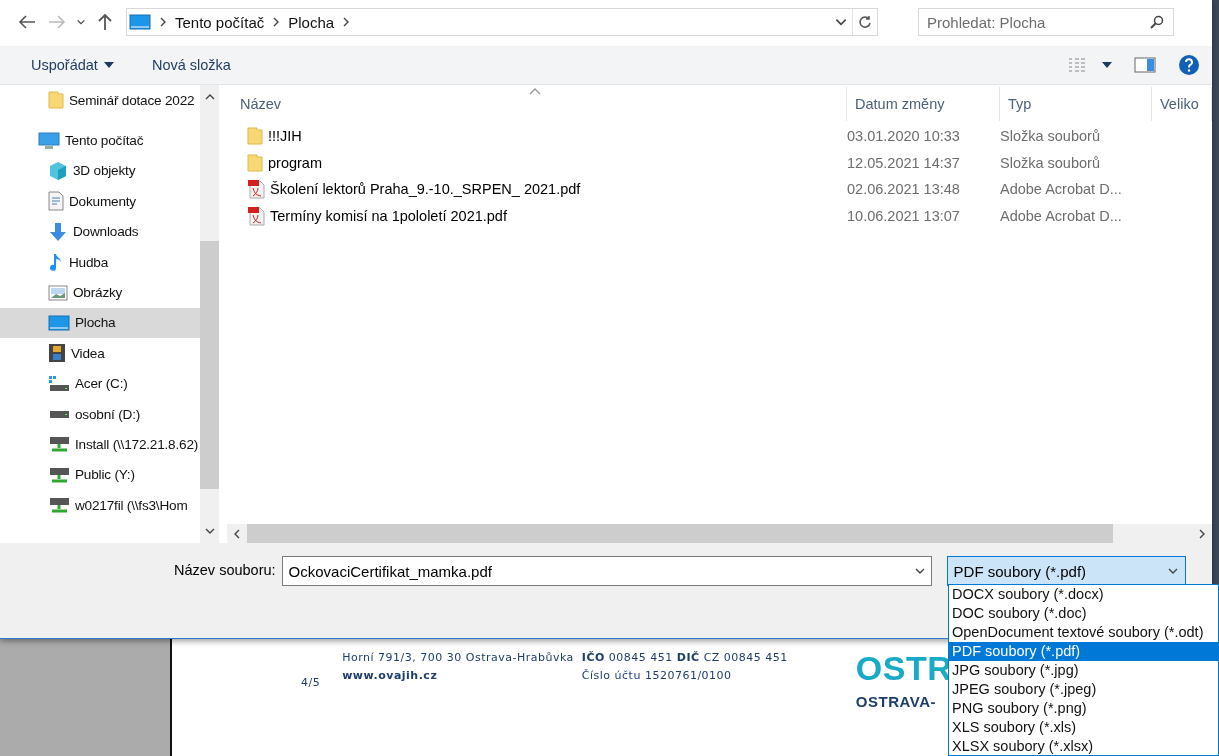 The height and width of the screenshot is (756, 1219). I want to click on refresh-icon, so click(865, 22).